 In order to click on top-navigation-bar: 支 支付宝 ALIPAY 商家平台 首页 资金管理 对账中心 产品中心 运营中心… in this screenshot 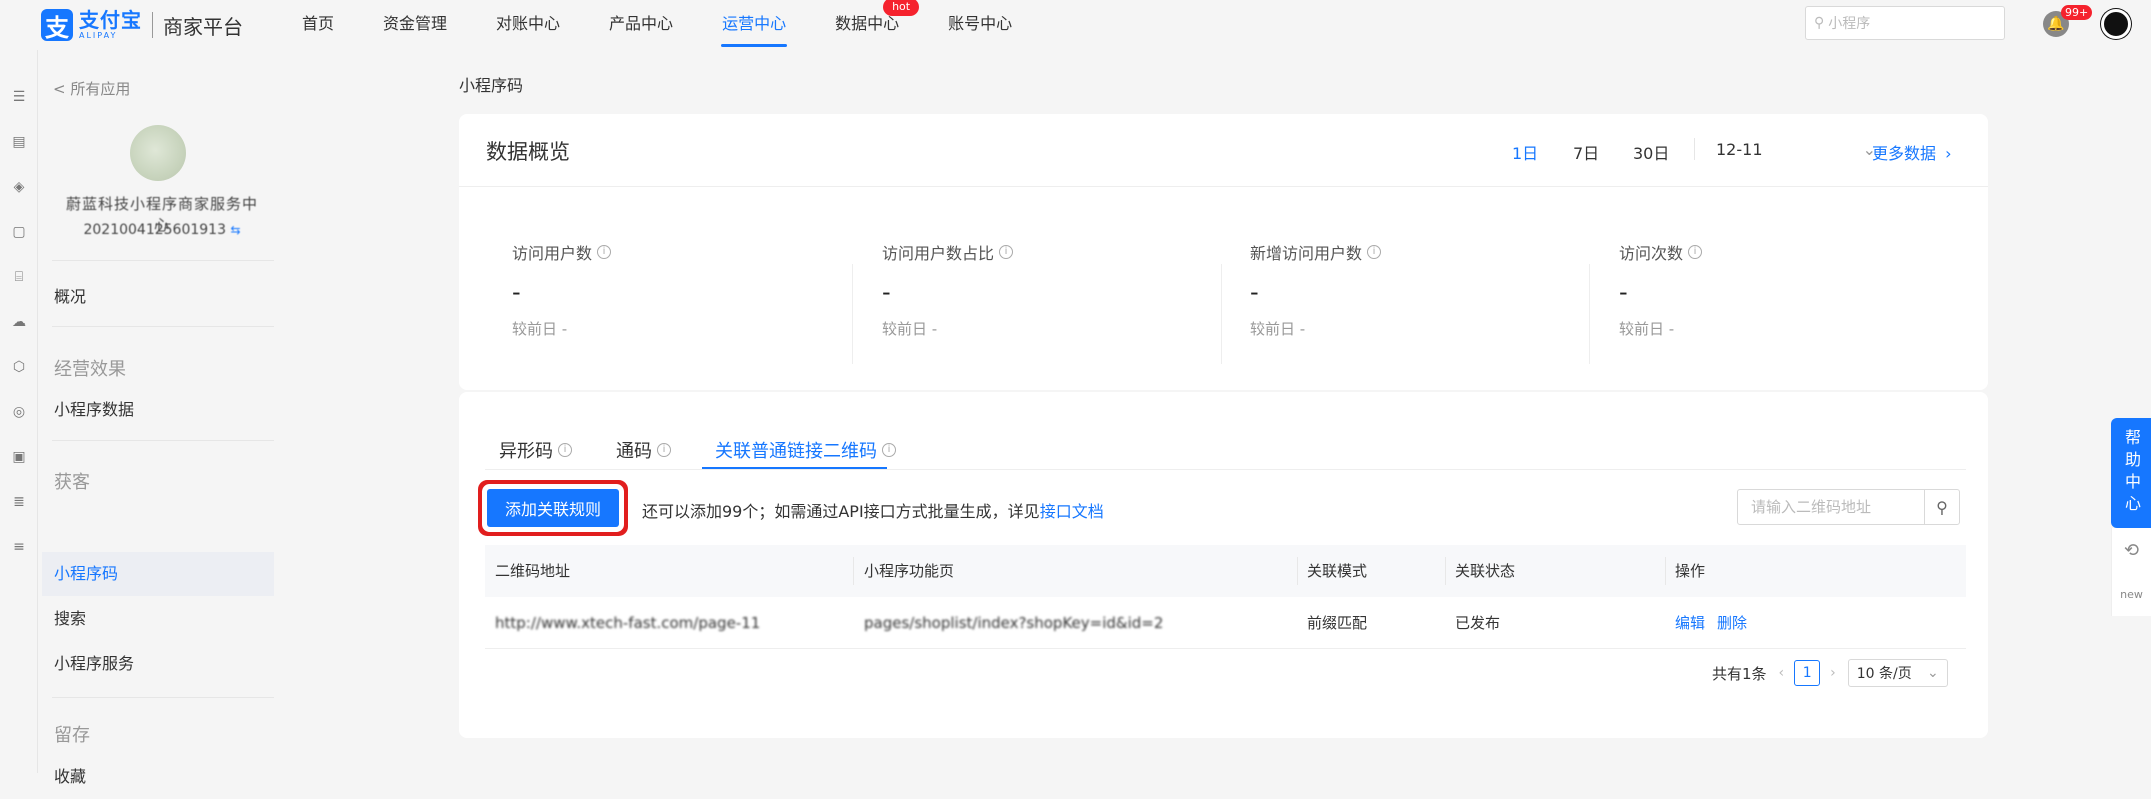, I will do `click(1075, 25)`.